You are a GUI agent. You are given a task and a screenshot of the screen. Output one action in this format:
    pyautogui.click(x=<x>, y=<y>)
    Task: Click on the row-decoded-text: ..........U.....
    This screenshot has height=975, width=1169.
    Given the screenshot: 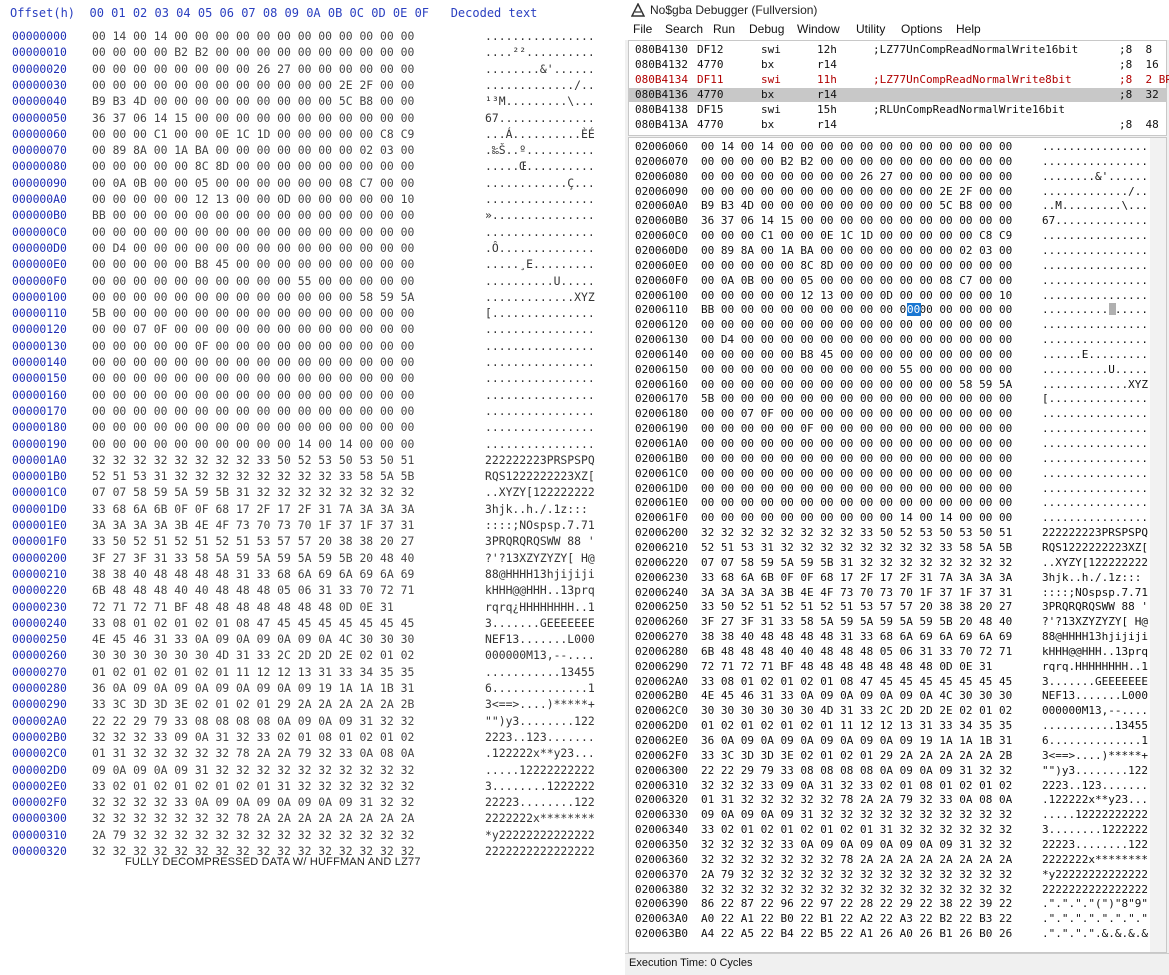 What is the action you would take?
    pyautogui.click(x=540, y=280)
    